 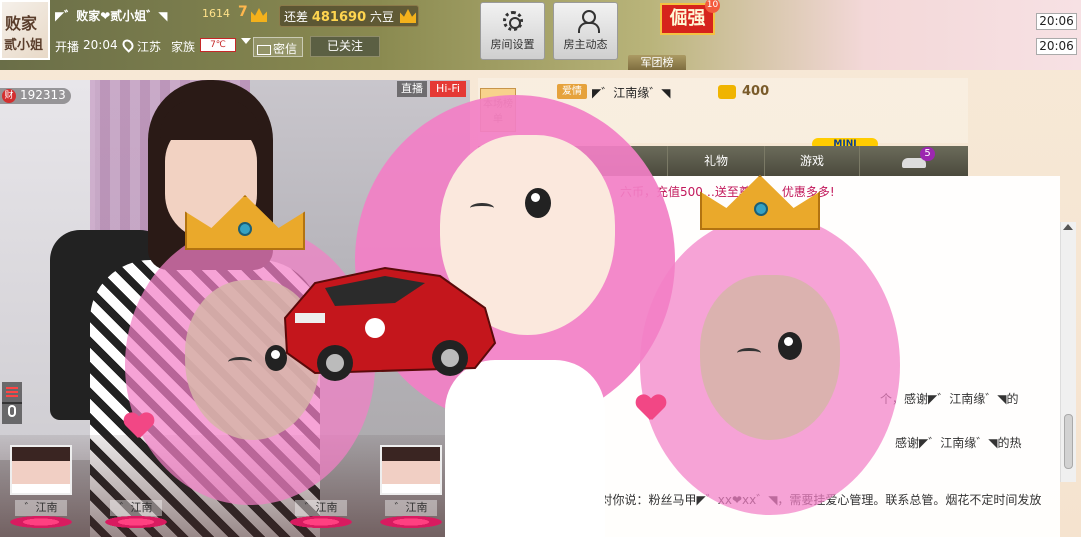 I want to click on streamer-bangs, so click(x=210, y=120).